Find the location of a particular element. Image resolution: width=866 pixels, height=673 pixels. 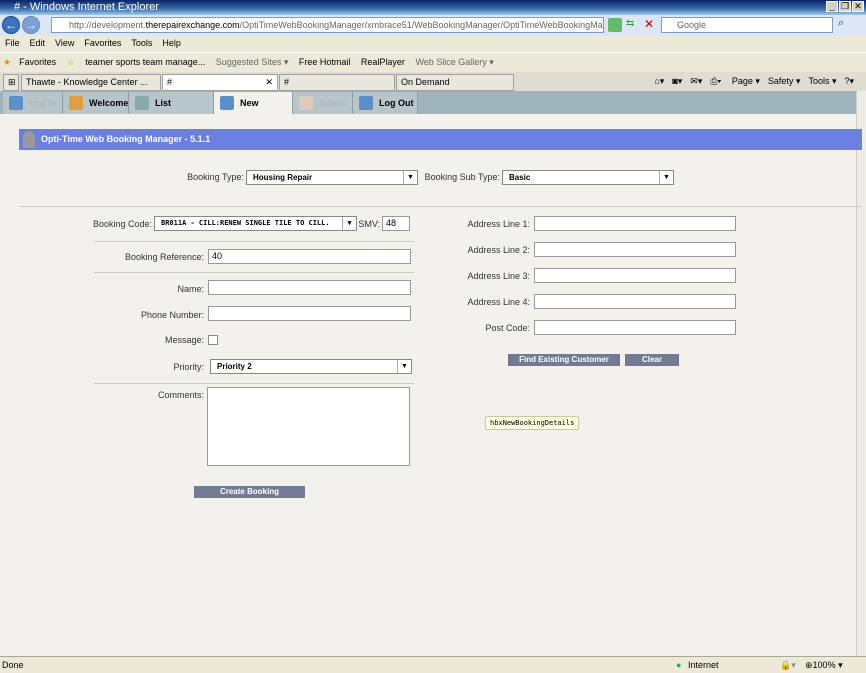

tools-menu: Tools ▾ is located at coordinates (822, 81).